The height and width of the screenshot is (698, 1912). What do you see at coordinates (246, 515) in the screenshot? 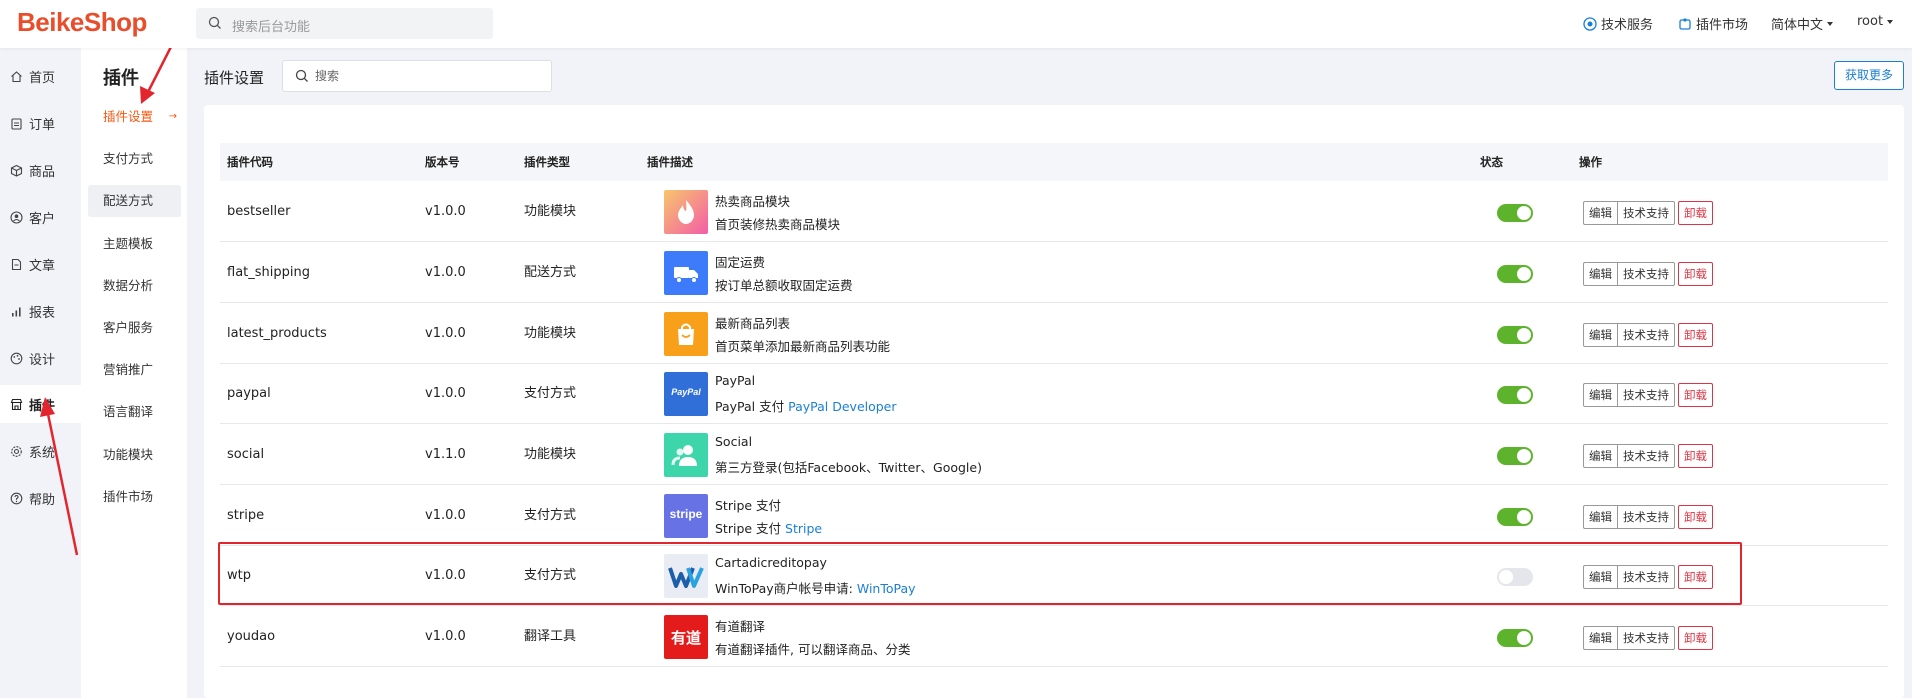
I see `plugin-code: stripe` at bounding box center [246, 515].